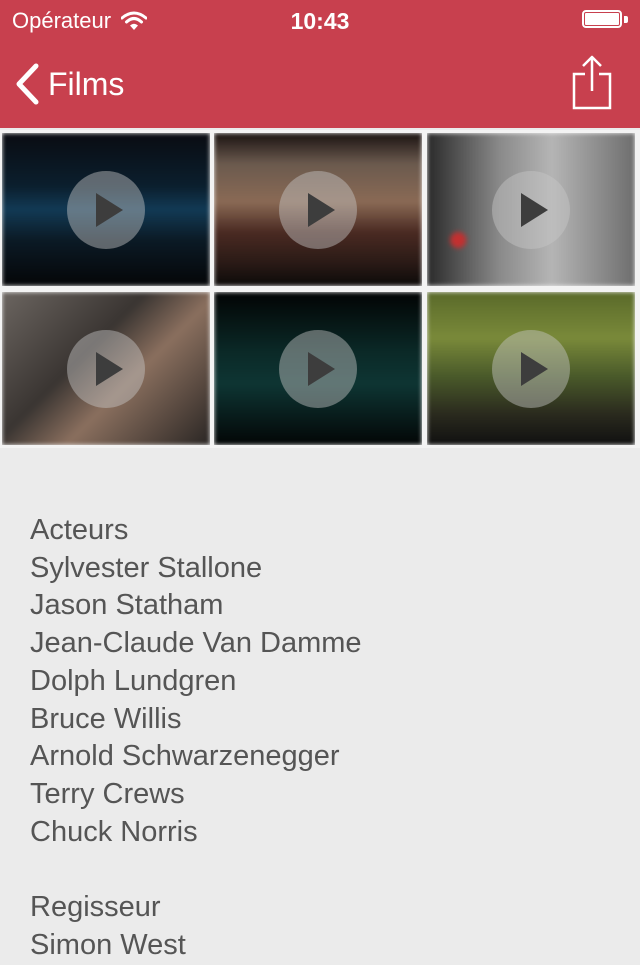 The height and width of the screenshot is (965, 640). Describe the element at coordinates (185, 756) in the screenshot. I see `actor-name: Arnold Schwarzenegger` at that location.